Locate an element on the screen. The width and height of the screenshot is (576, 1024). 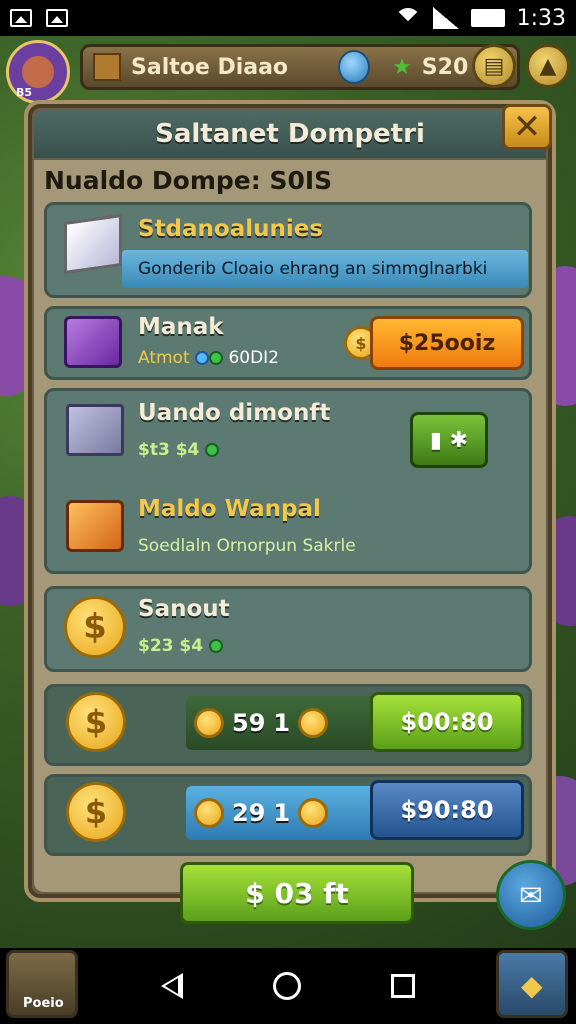
manak-sub-value: 60DI2 is located at coordinates (253, 358).